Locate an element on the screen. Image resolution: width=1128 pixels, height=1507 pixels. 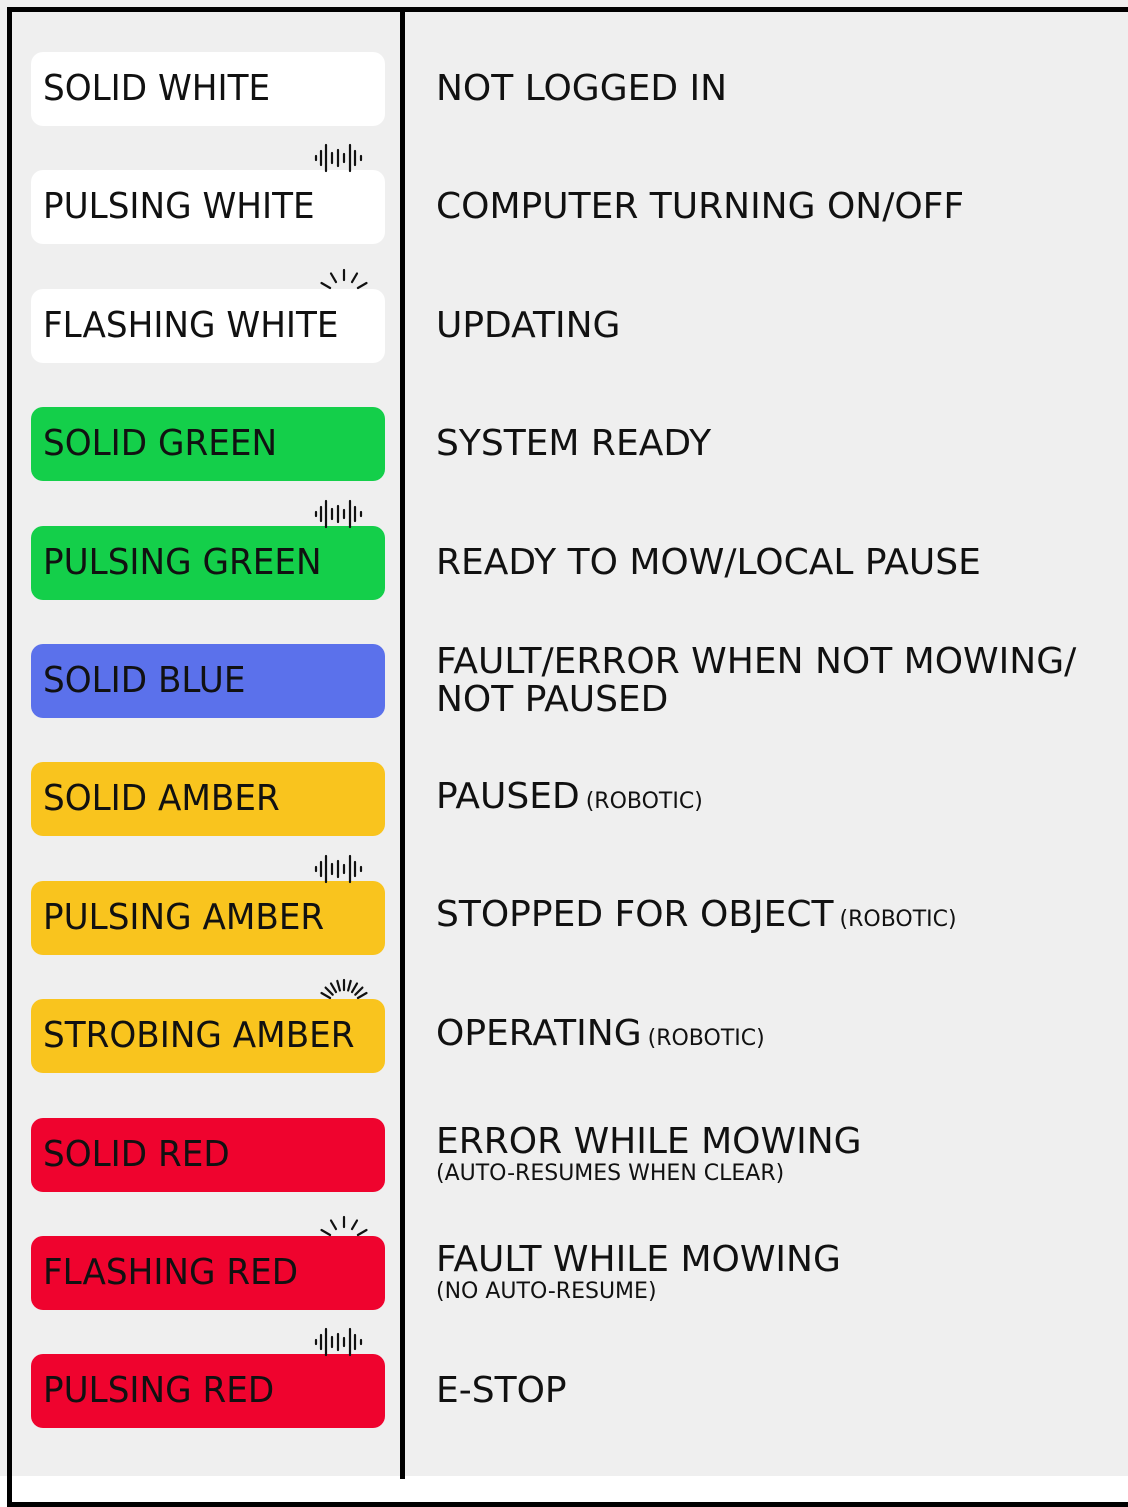
meaning-text: READY TO MOW/LOCAL PAUSE is located at coordinates (776, 562).